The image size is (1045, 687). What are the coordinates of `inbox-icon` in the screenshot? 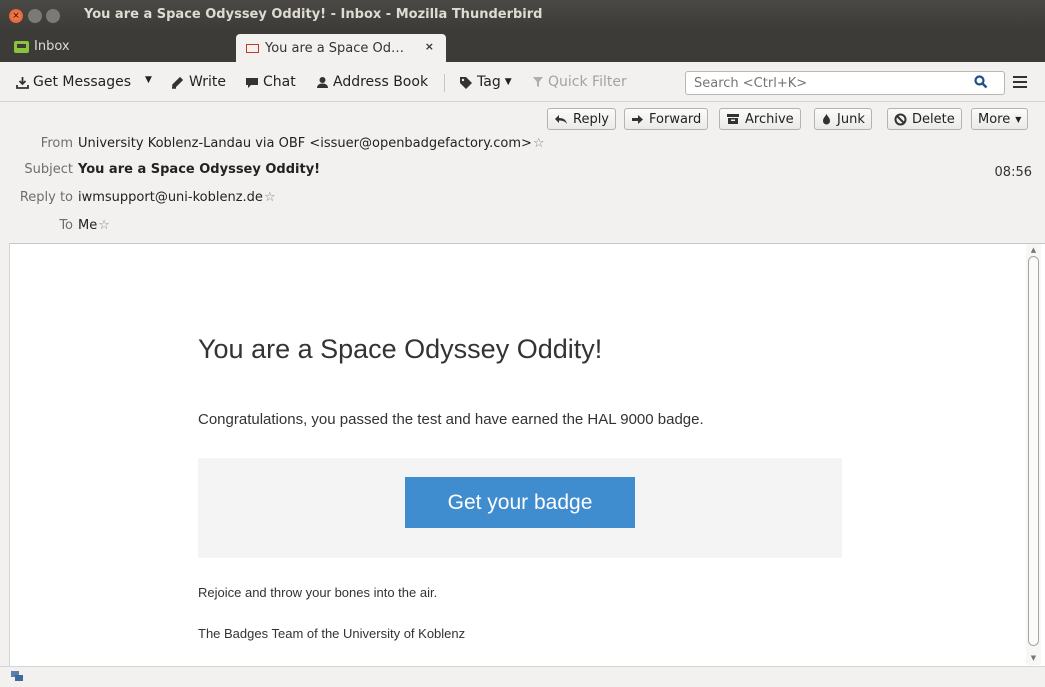 It's located at (21, 46).